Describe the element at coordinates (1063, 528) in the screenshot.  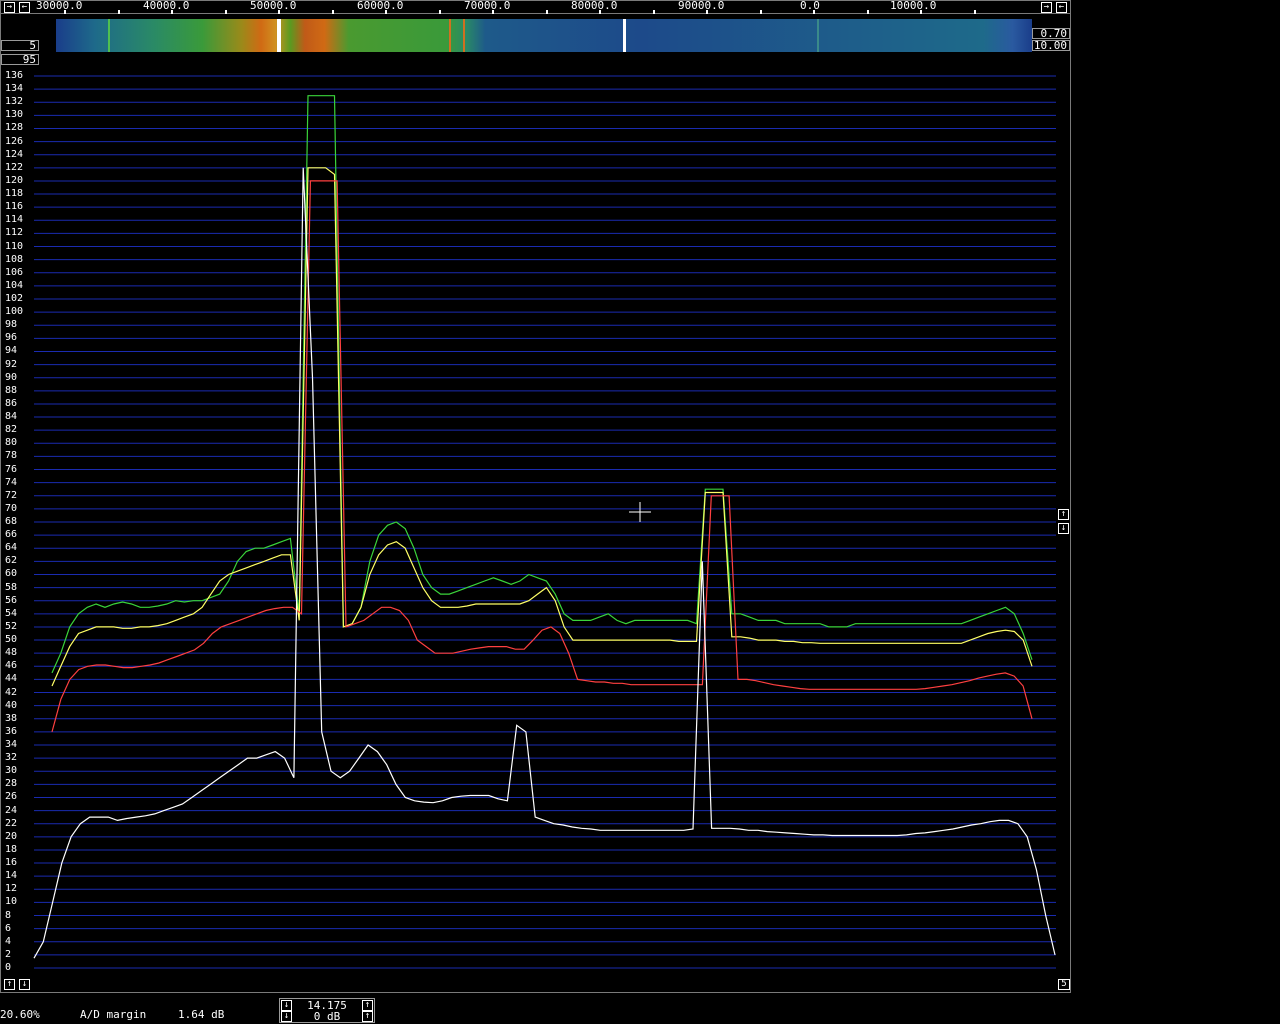
I see `level-down-icon: ↓` at that location.